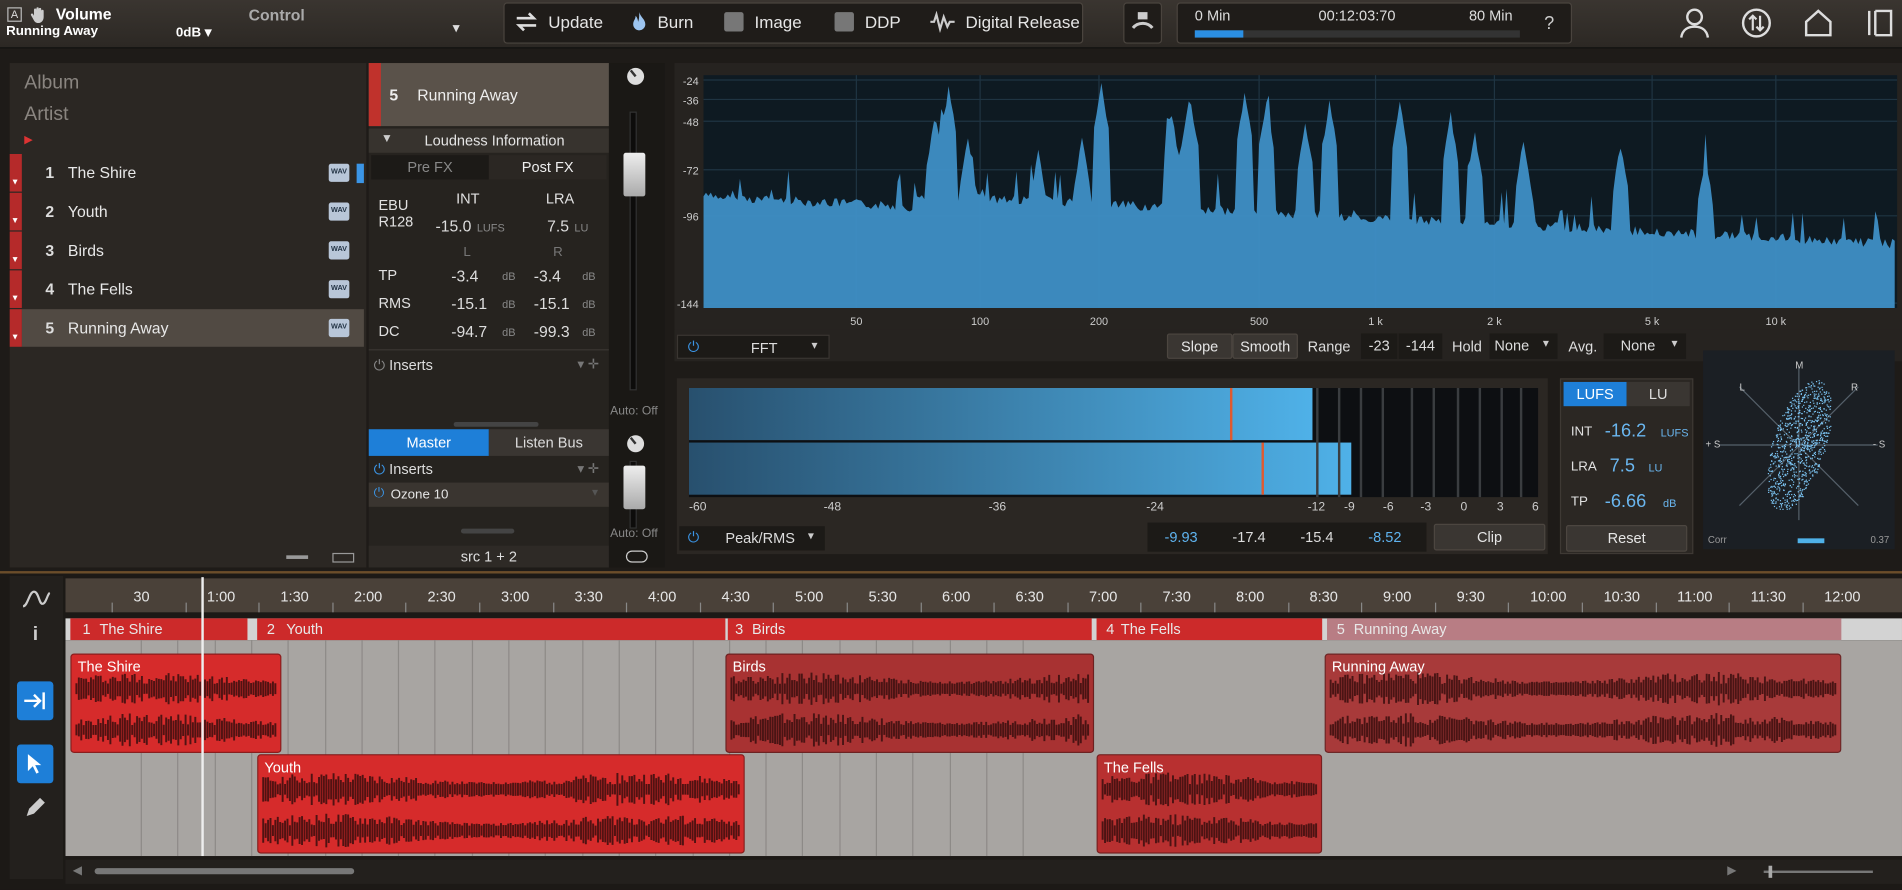  Describe the element at coordinates (52, 31) in the screenshot. I see `current-track-name: Running Away` at that location.